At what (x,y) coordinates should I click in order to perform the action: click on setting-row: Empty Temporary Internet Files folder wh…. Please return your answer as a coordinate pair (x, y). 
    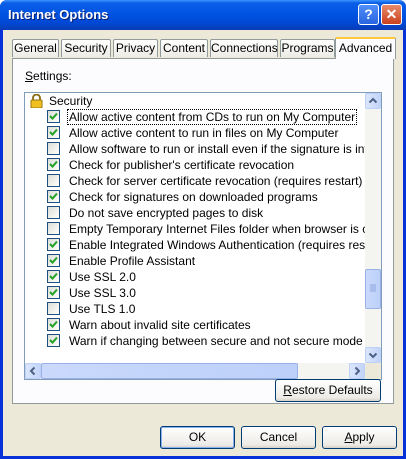
    Looking at the image, I should click on (195, 229).